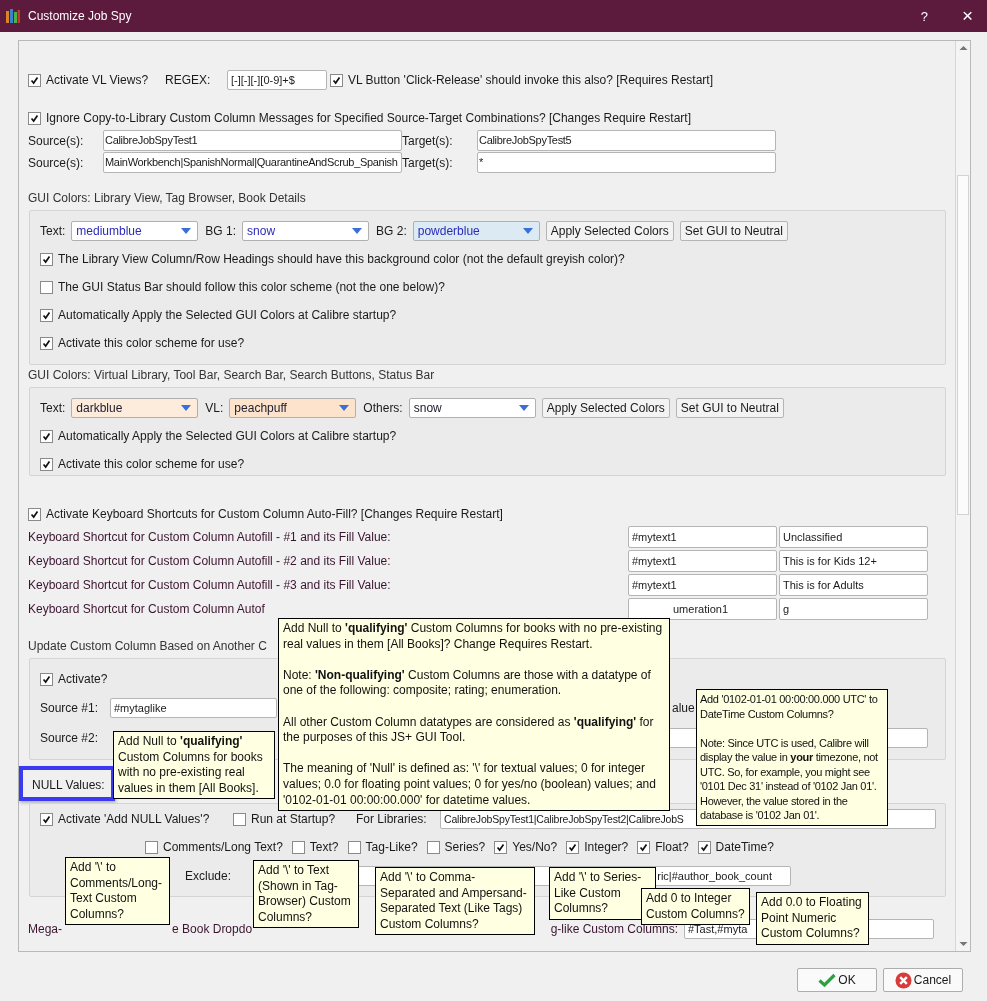 The image size is (987, 1001). Describe the element at coordinates (967, 16) in the screenshot. I see `close-button: ×` at that location.